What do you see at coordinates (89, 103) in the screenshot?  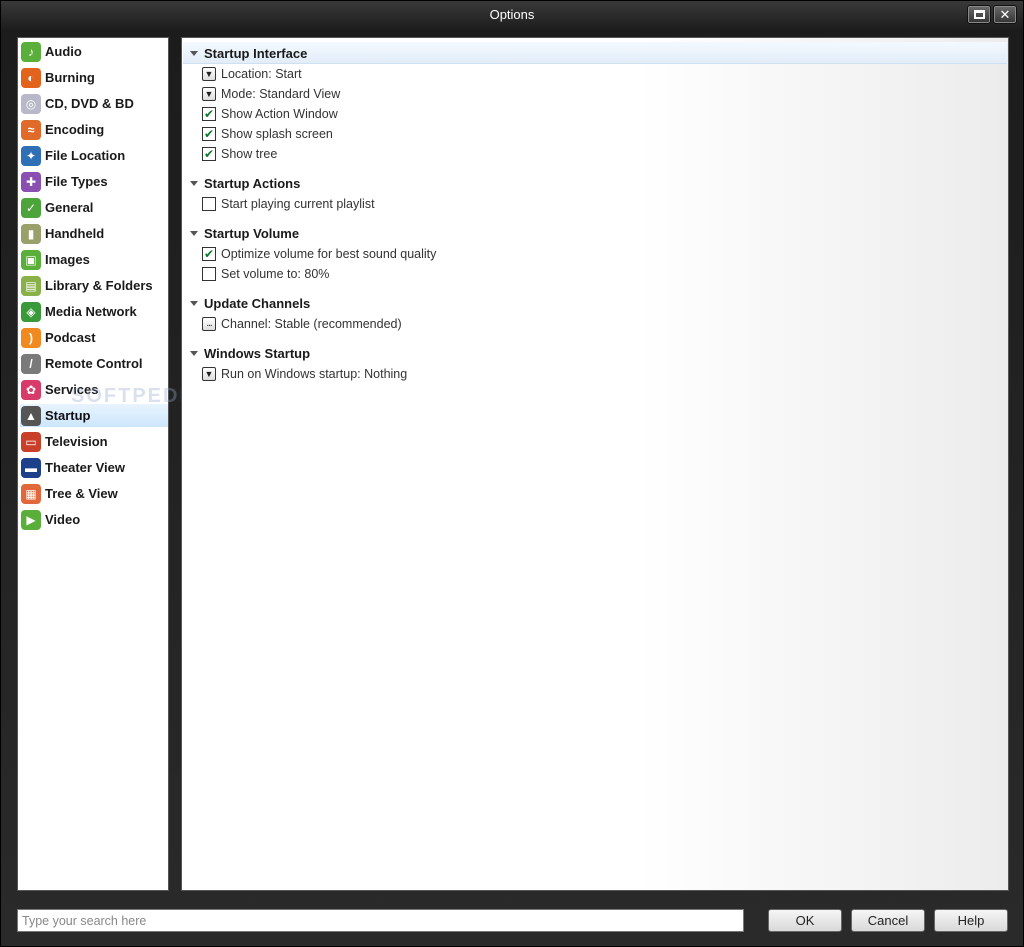 I see `sidebar-item-label: CD, DVD & BD` at bounding box center [89, 103].